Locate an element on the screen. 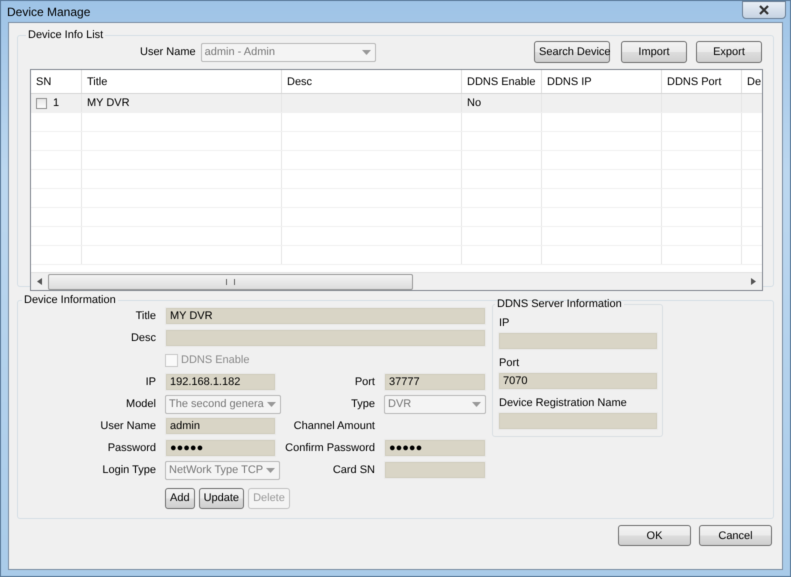 This screenshot has height=577, width=791. column-header: DDNS IP is located at coordinates (602, 81).